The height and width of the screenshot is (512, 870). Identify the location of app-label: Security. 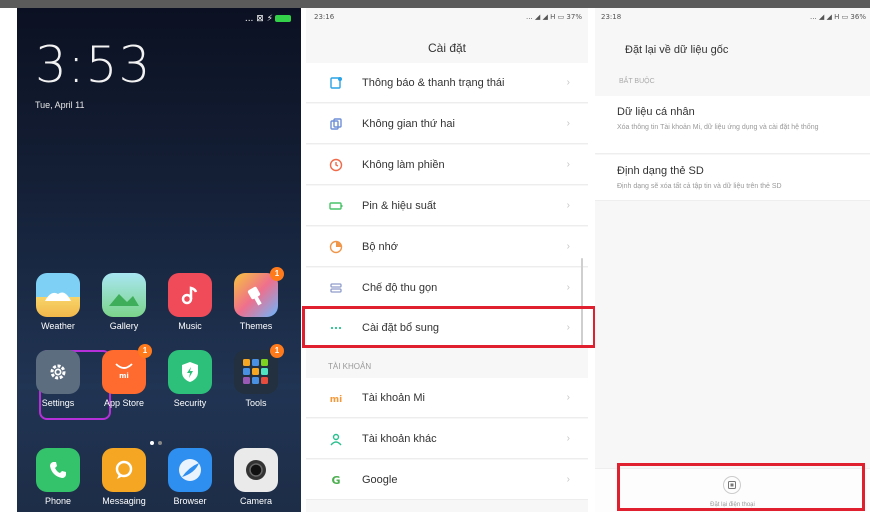
(190, 403).